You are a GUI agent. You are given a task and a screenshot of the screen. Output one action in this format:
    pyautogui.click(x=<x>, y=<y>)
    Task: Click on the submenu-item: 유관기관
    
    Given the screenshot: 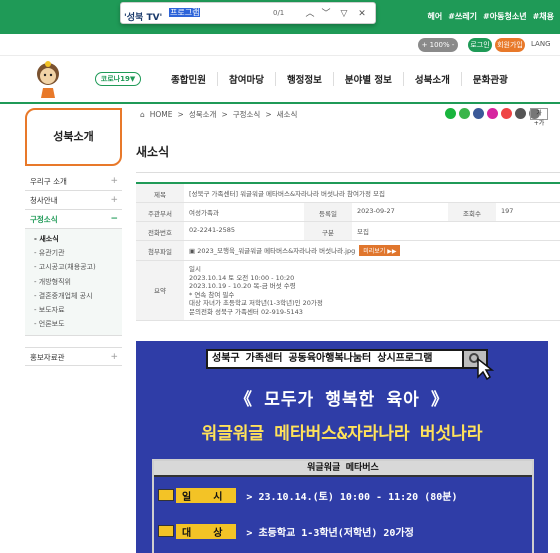 What is the action you would take?
    pyautogui.click(x=73, y=253)
    